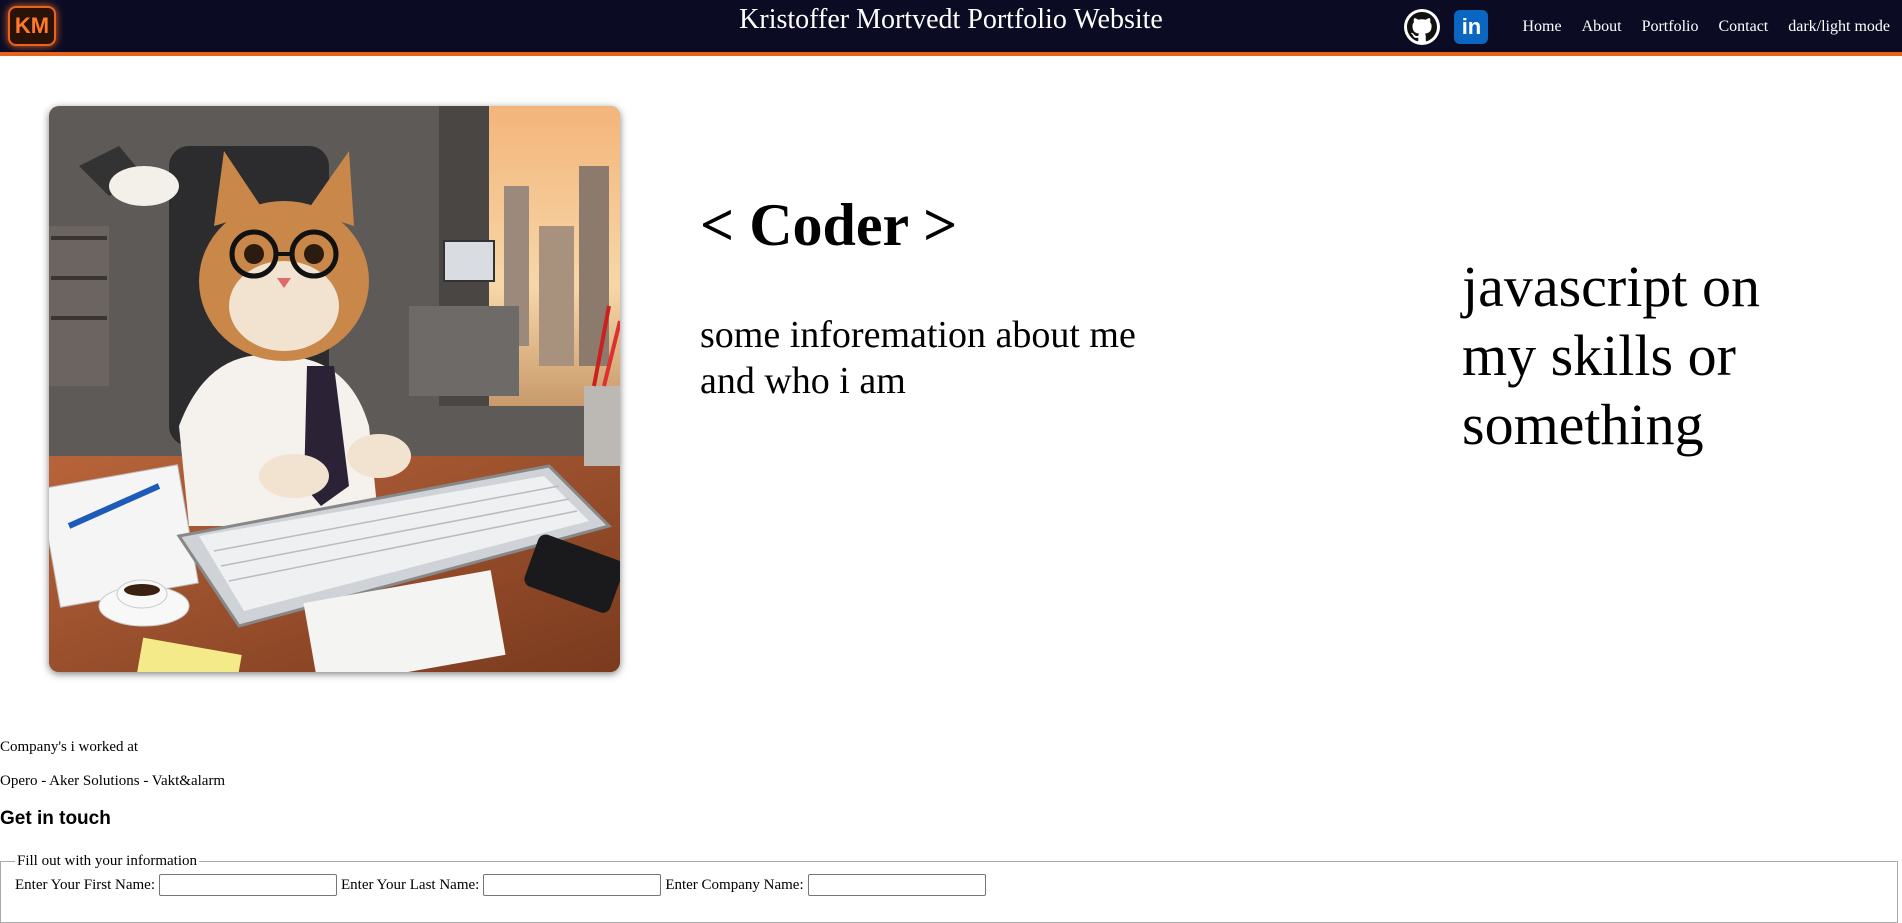 This screenshot has width=1902, height=923. Describe the element at coordinates (248, 885) in the screenshot. I see `first-name-input` at that location.